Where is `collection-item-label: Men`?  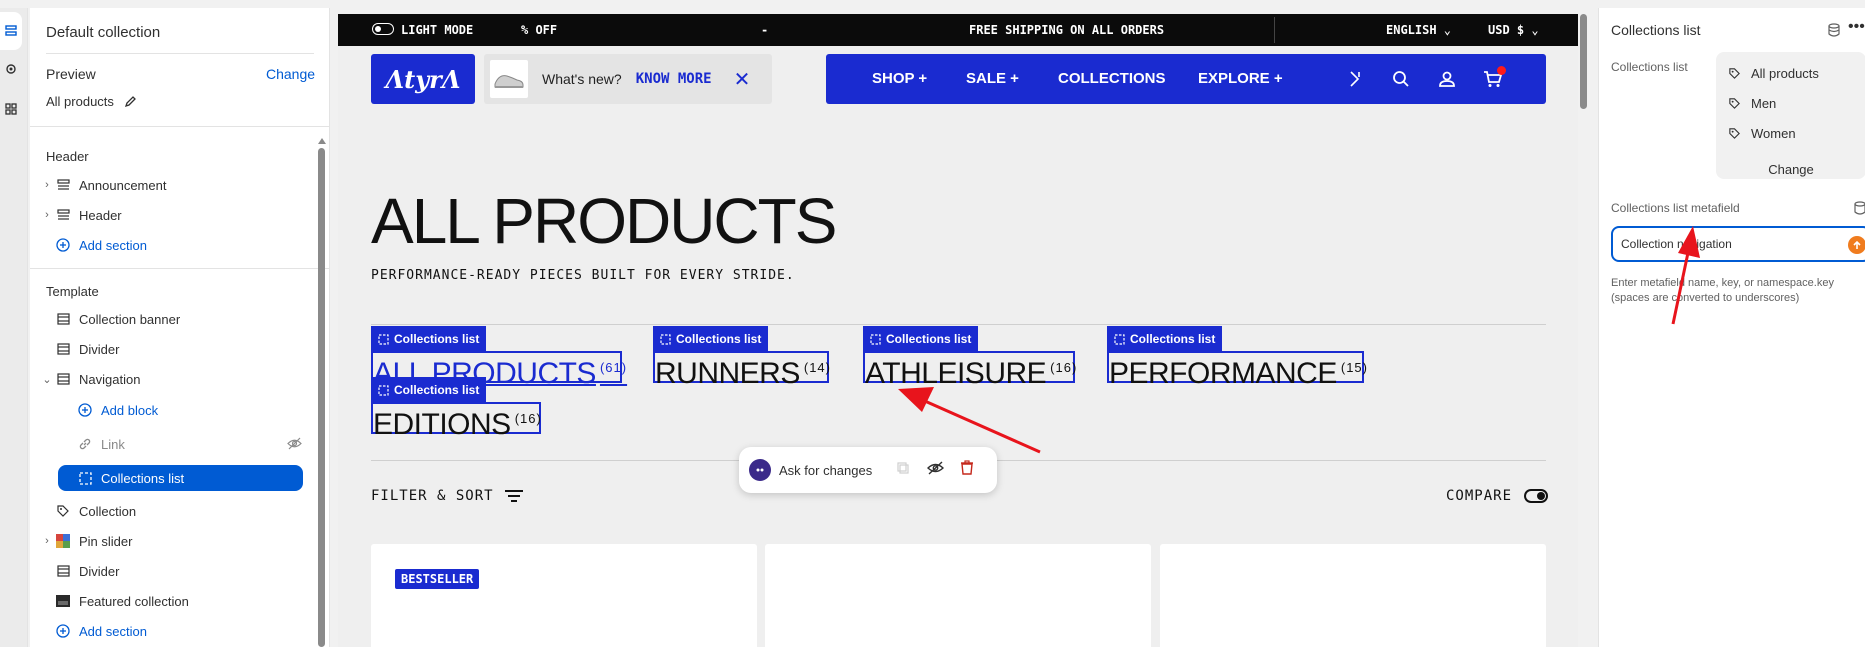
collection-item-label: Men is located at coordinates (1764, 103).